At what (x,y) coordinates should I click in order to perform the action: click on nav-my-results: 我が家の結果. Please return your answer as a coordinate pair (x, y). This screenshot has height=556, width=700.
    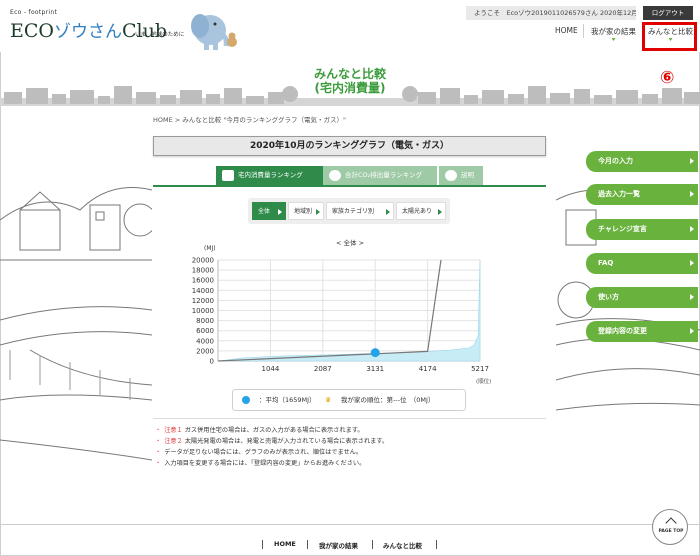
    Looking at the image, I should click on (613, 33).